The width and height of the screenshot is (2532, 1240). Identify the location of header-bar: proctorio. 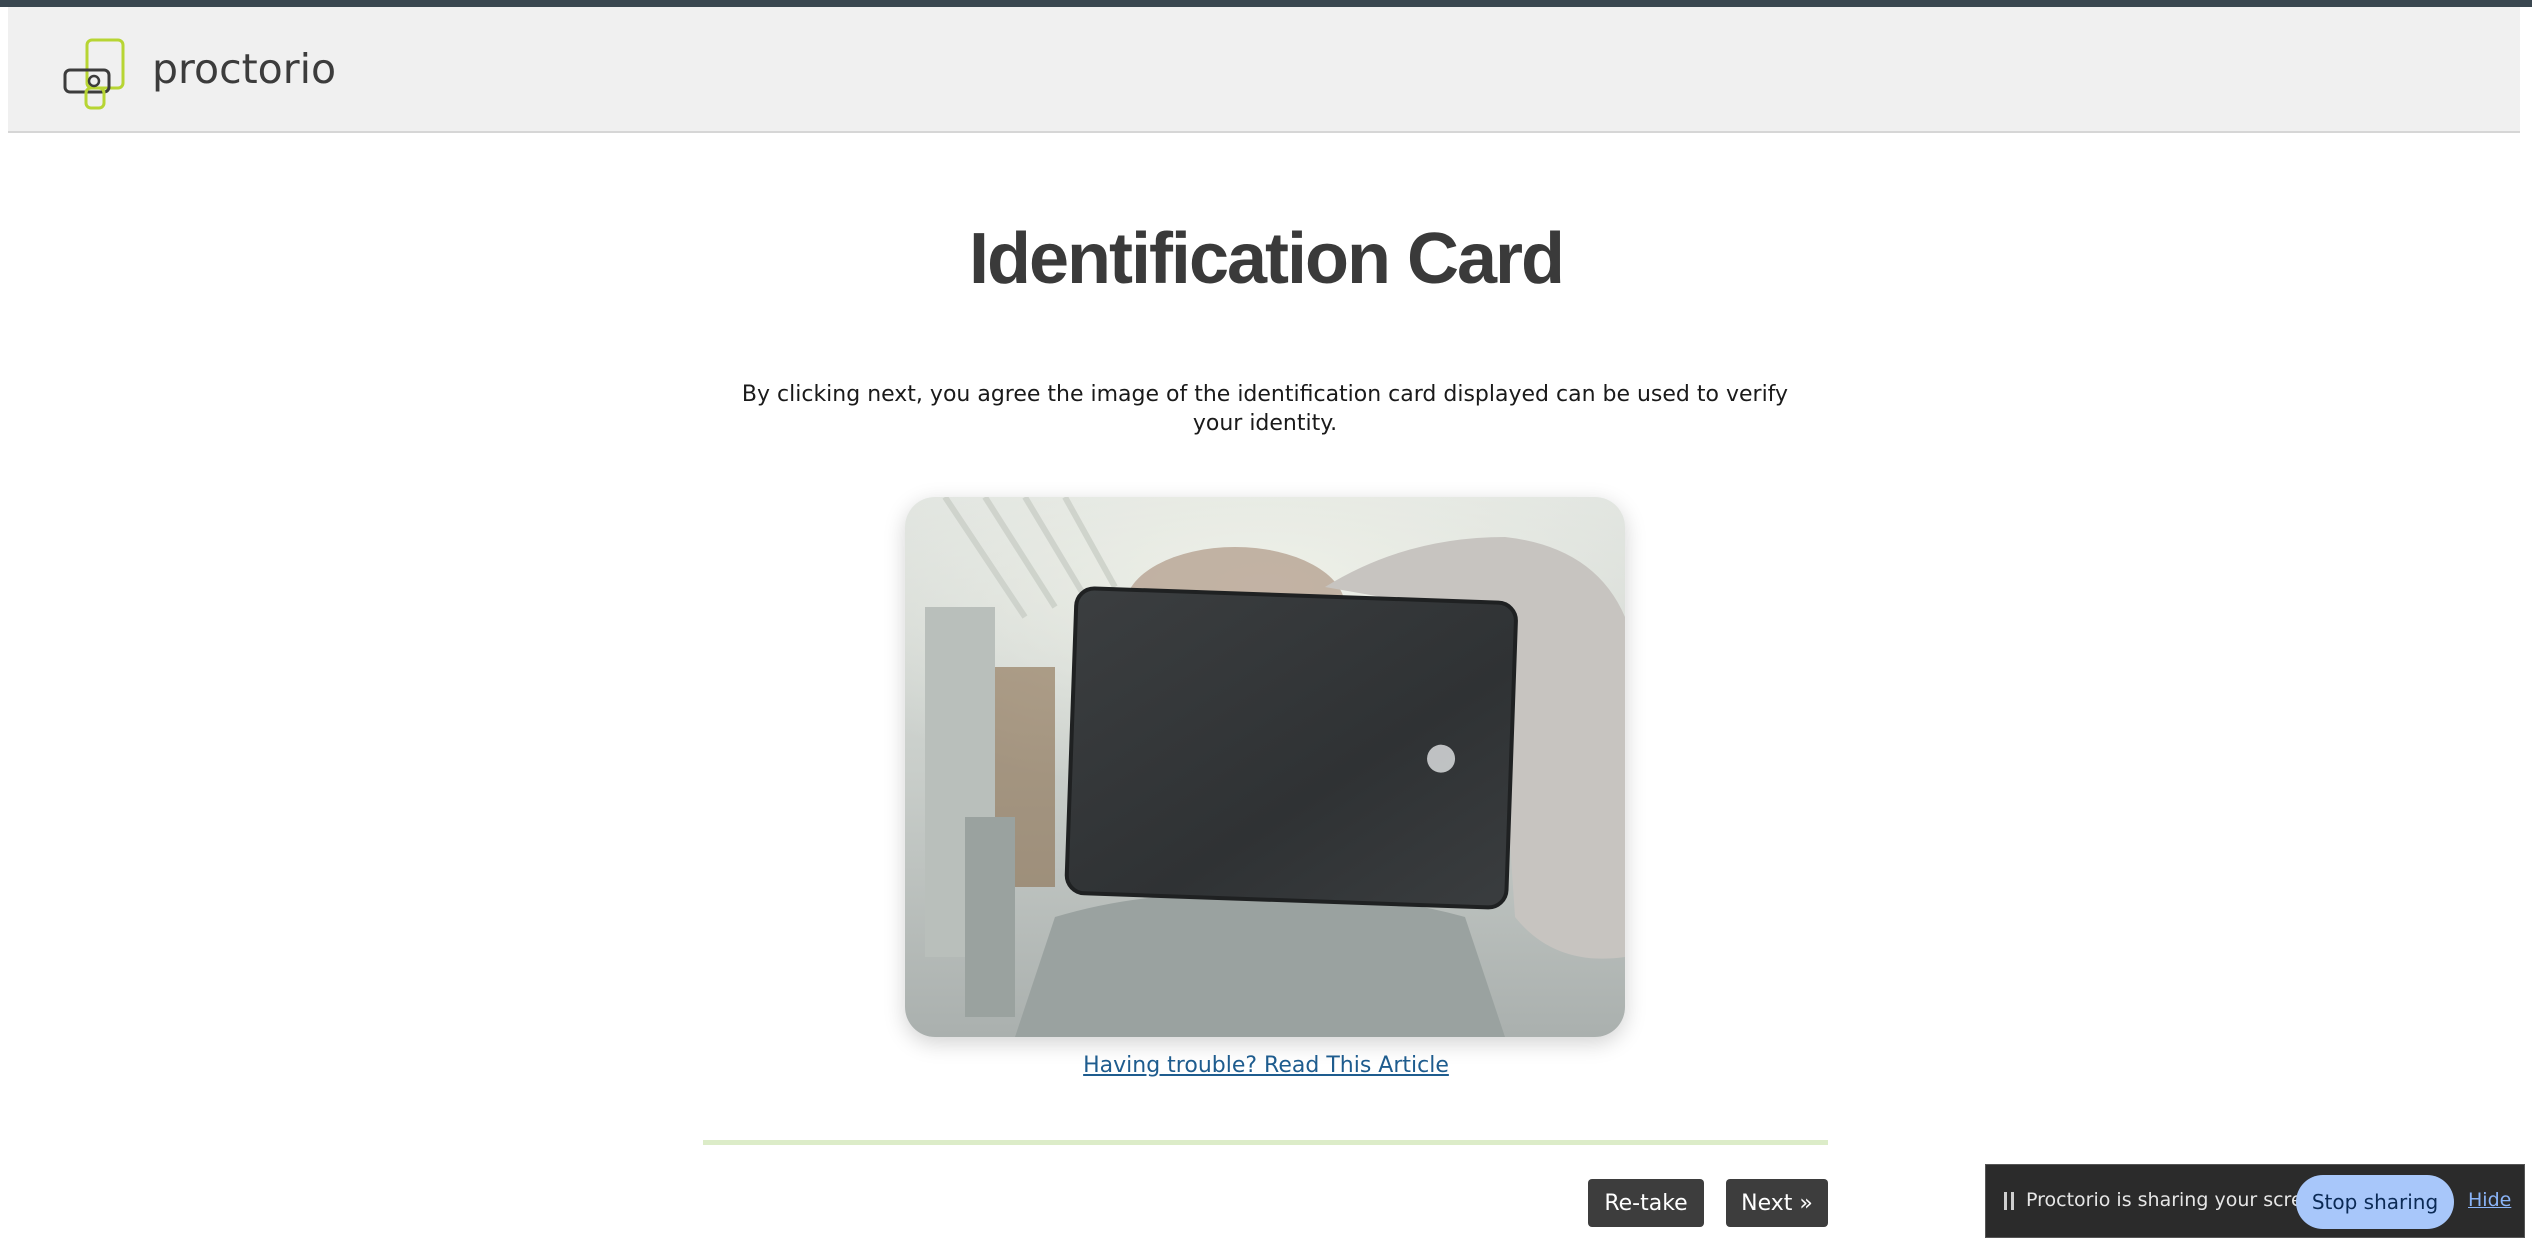
(1264, 70).